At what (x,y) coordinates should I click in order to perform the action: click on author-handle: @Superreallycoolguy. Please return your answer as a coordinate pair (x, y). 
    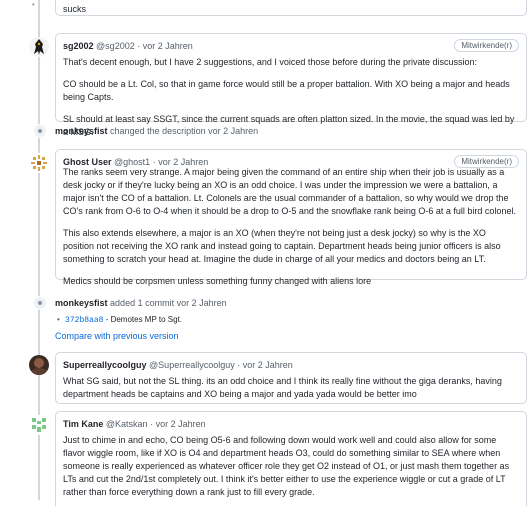
    Looking at the image, I should click on (192, 365).